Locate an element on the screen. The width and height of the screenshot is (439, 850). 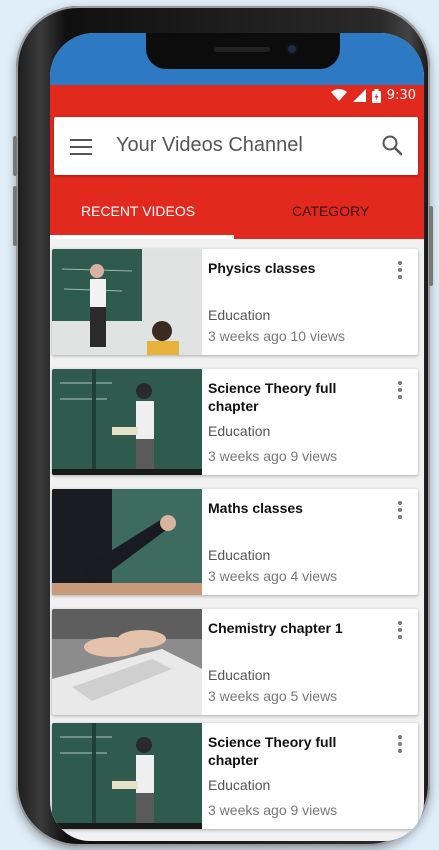
notch is located at coordinates (243, 51).